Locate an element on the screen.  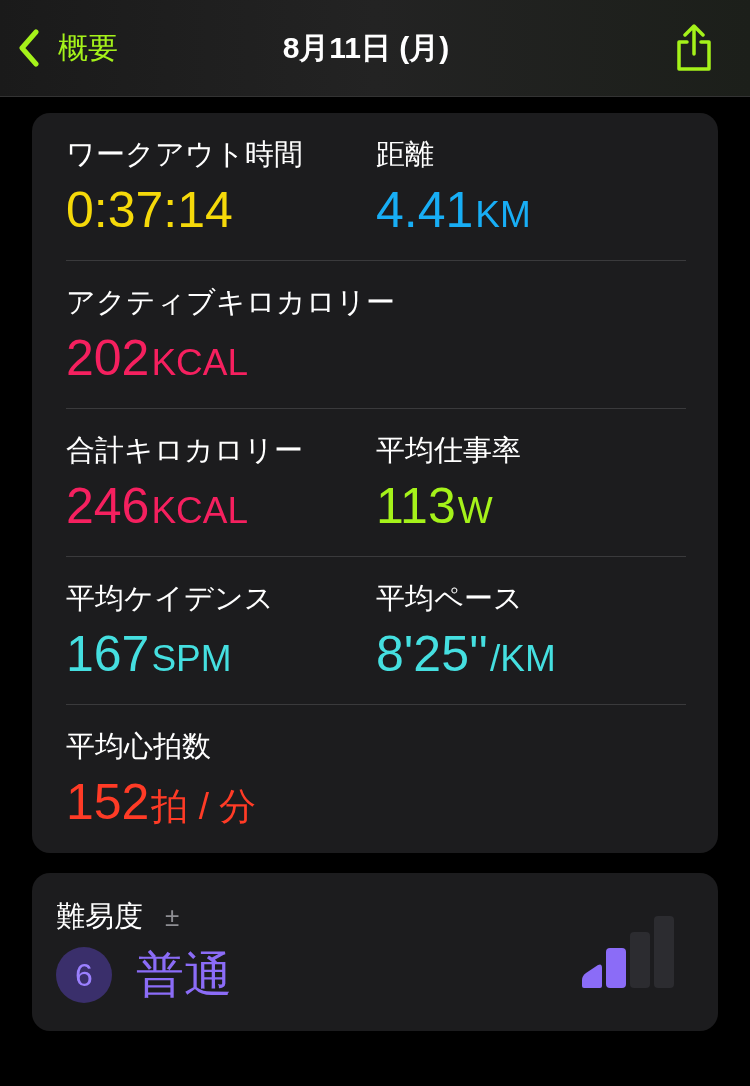
back-button: 概要 is located at coordinates (68, 48).